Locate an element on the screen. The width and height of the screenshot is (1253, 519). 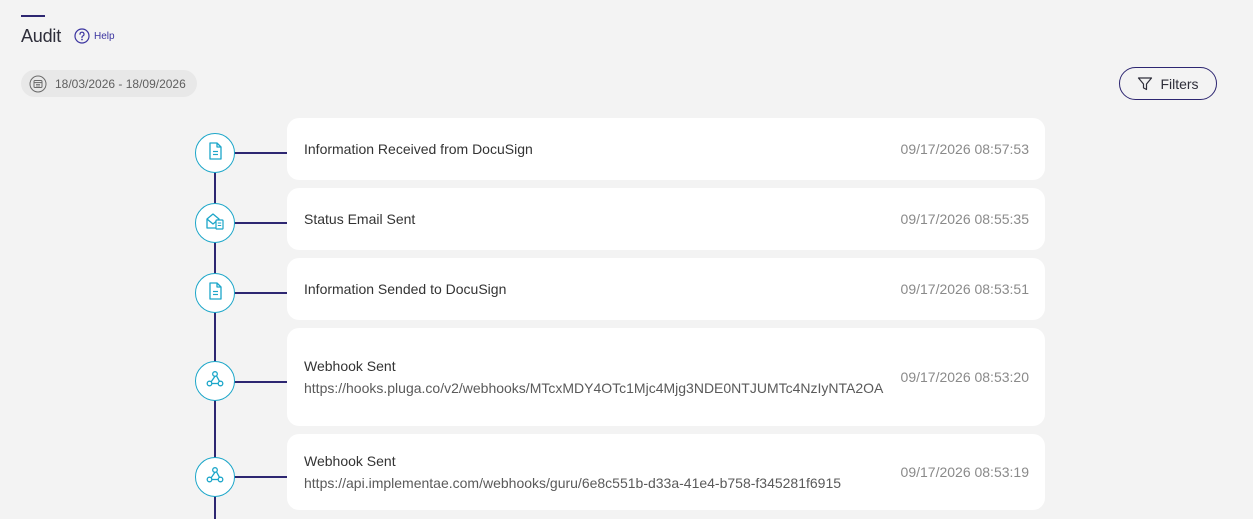
help-link: Help is located at coordinates (94, 36).